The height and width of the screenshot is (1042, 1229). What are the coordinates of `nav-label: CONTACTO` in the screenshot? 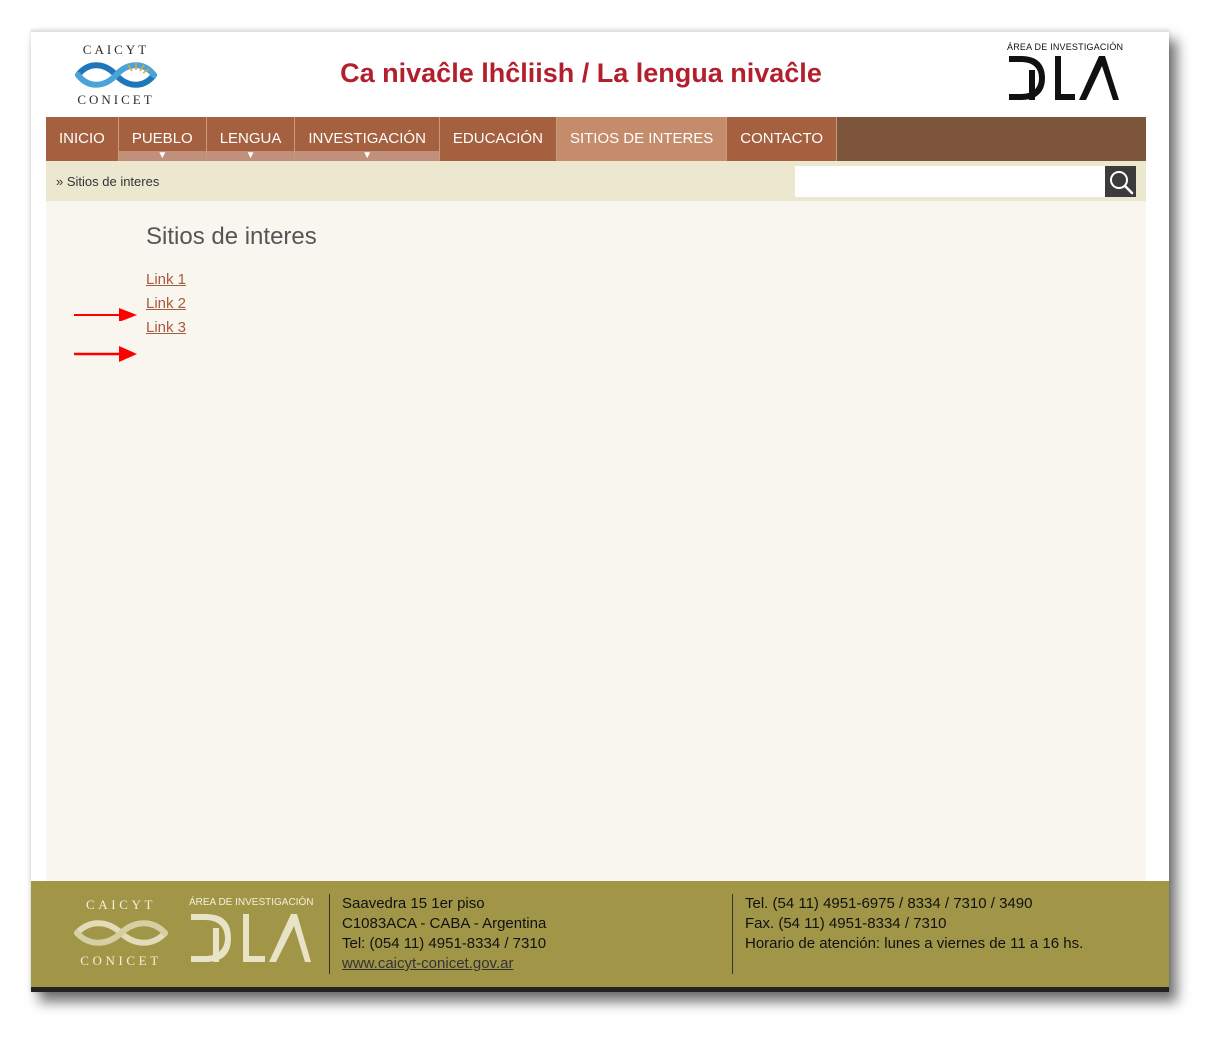 It's located at (782, 138).